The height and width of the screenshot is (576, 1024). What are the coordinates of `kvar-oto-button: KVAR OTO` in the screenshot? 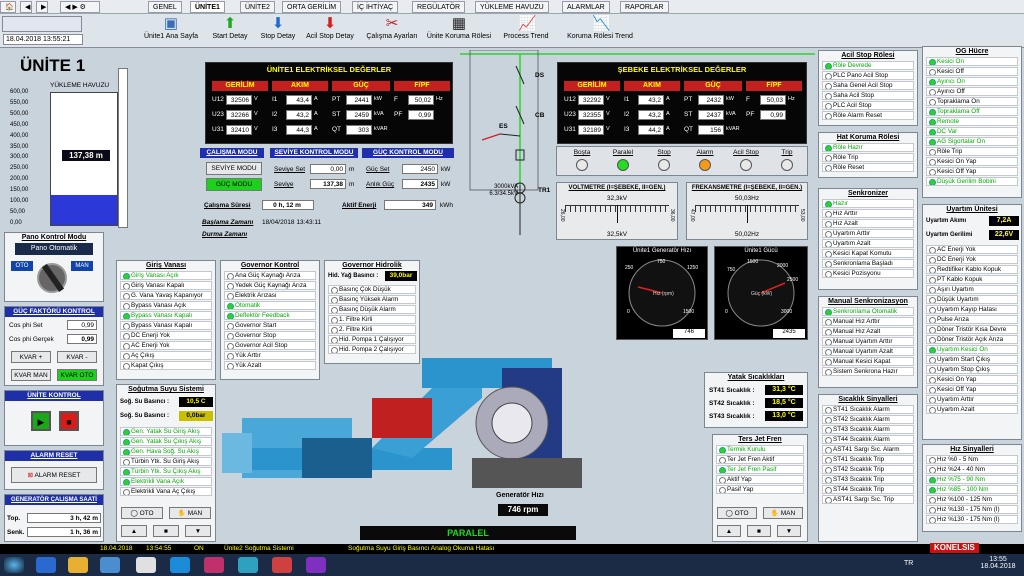 It's located at (77, 375).